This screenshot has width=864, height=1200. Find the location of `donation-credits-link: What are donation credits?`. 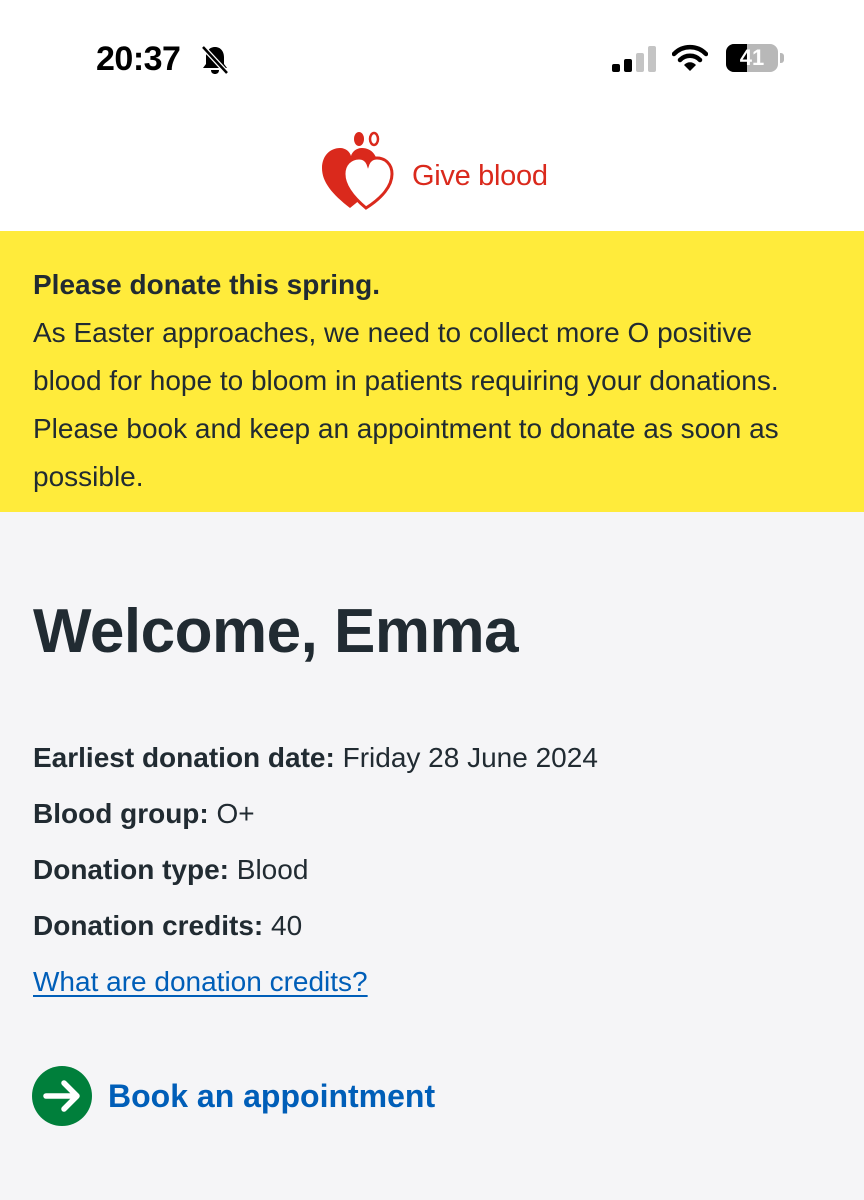

donation-credits-link: What are donation credits? is located at coordinates (200, 981).